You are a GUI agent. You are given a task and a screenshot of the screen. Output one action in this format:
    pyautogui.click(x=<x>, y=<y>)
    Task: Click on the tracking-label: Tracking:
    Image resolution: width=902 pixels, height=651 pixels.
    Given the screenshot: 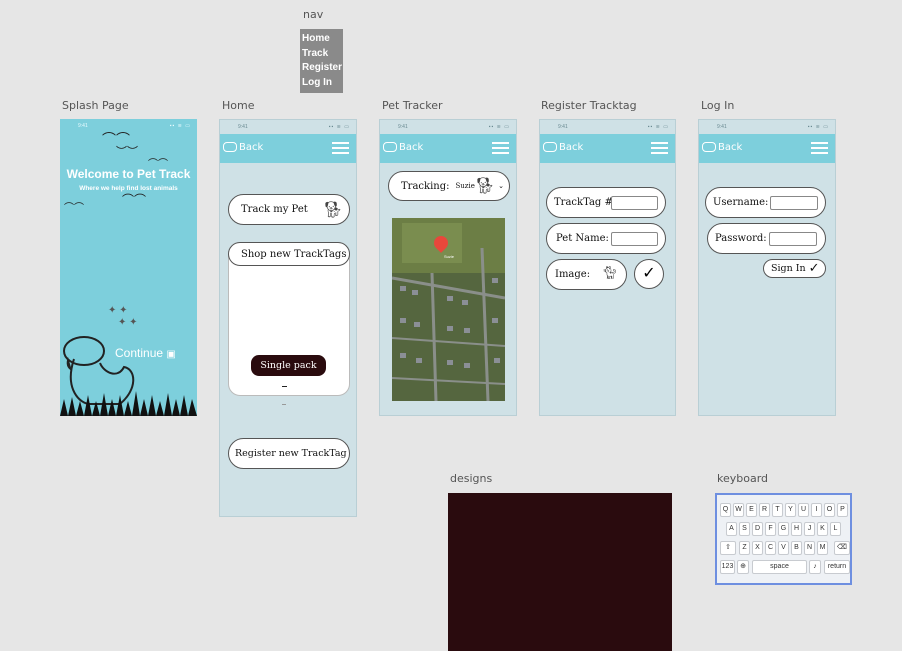 What is the action you would take?
    pyautogui.click(x=425, y=186)
    